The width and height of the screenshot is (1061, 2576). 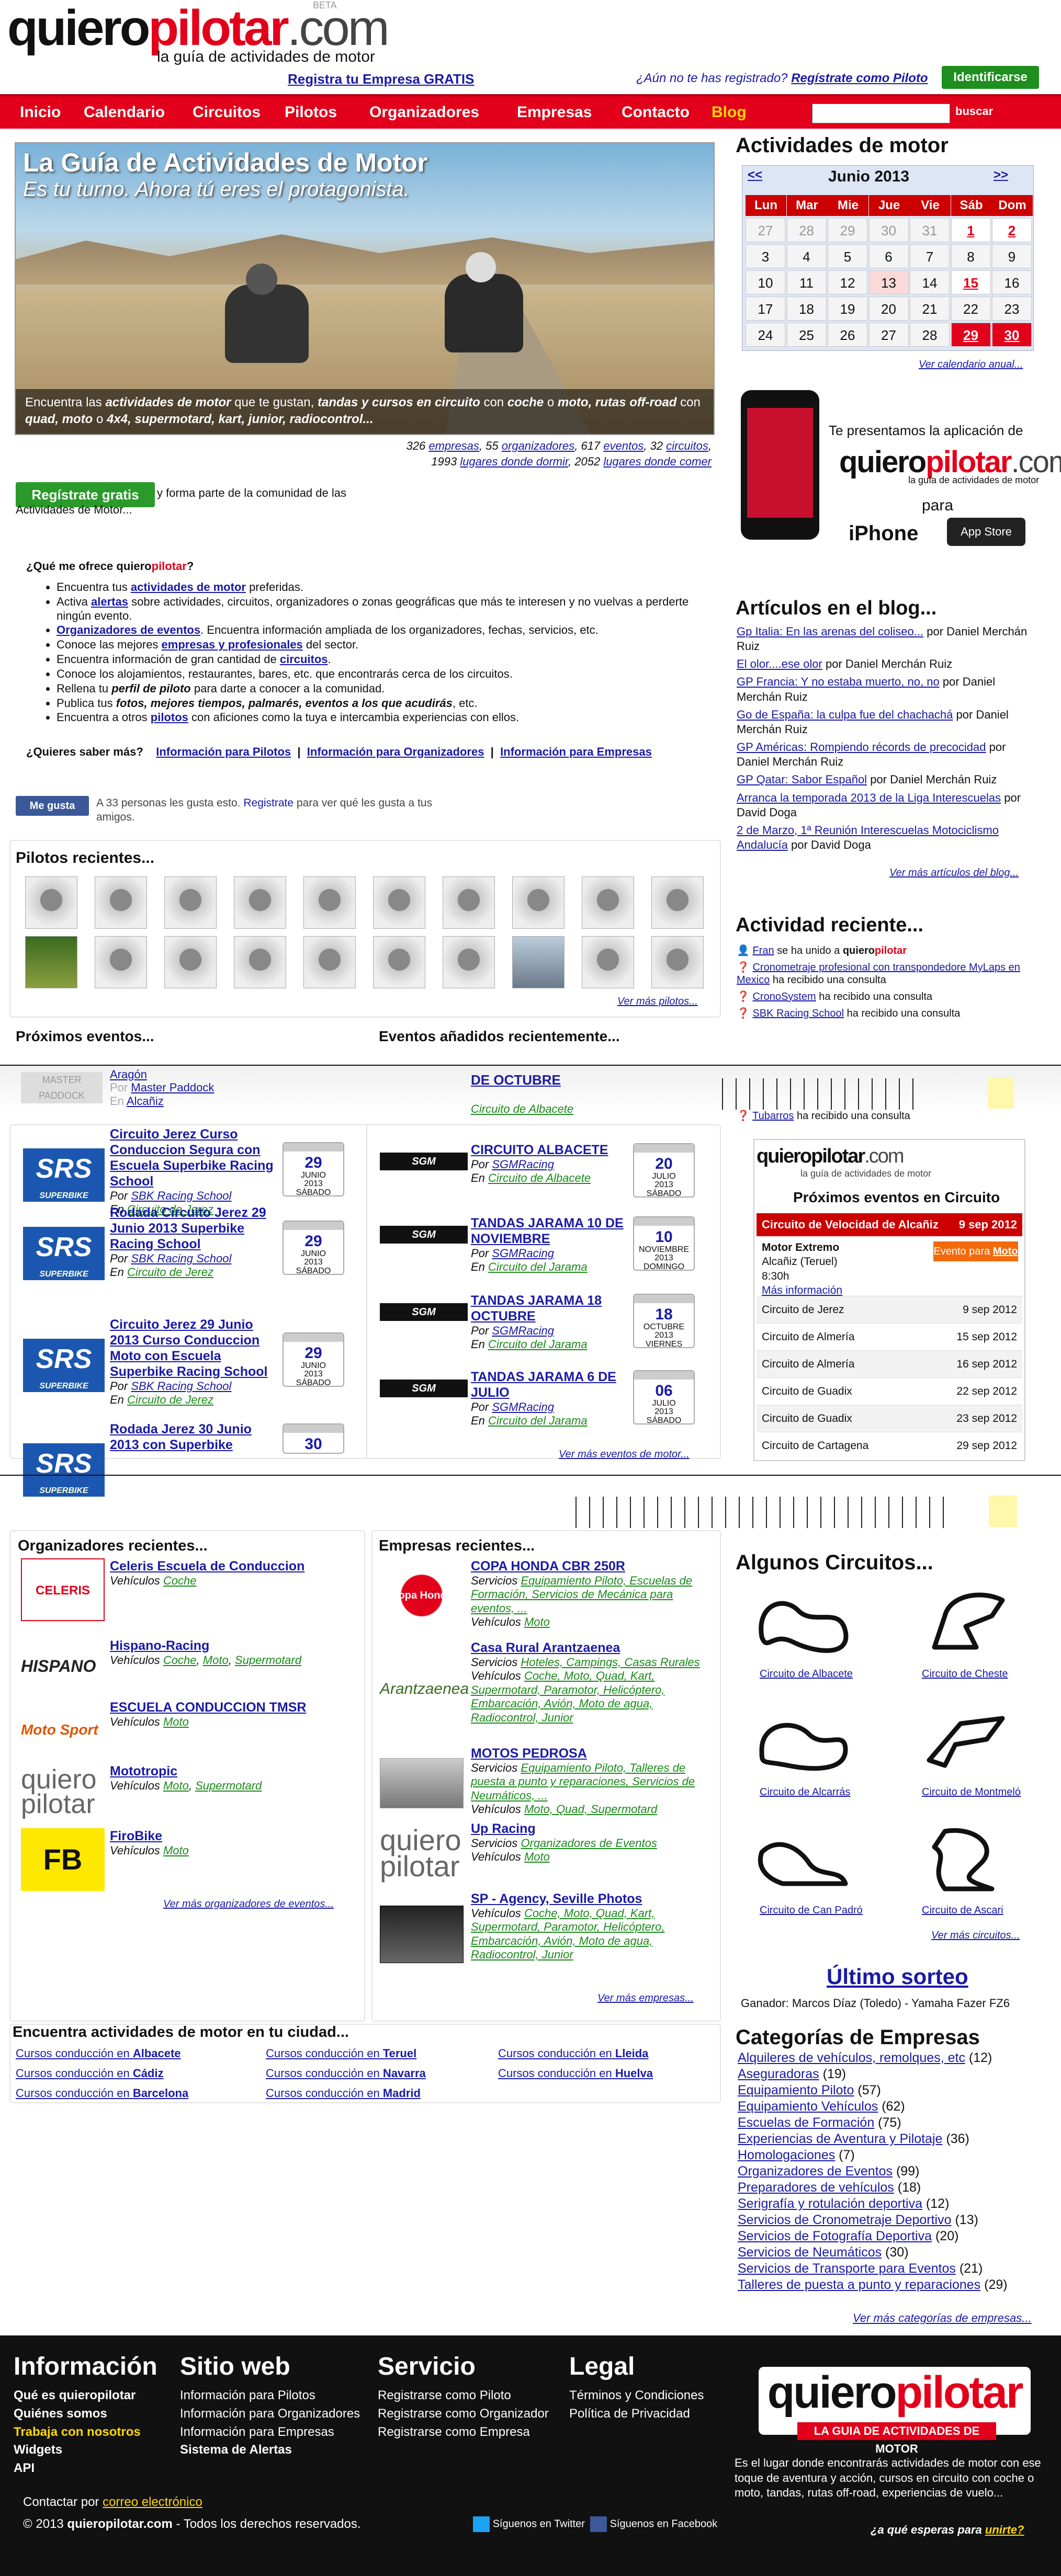 What do you see at coordinates (109, 601) in the screenshot?
I see `offer-link: alertas` at bounding box center [109, 601].